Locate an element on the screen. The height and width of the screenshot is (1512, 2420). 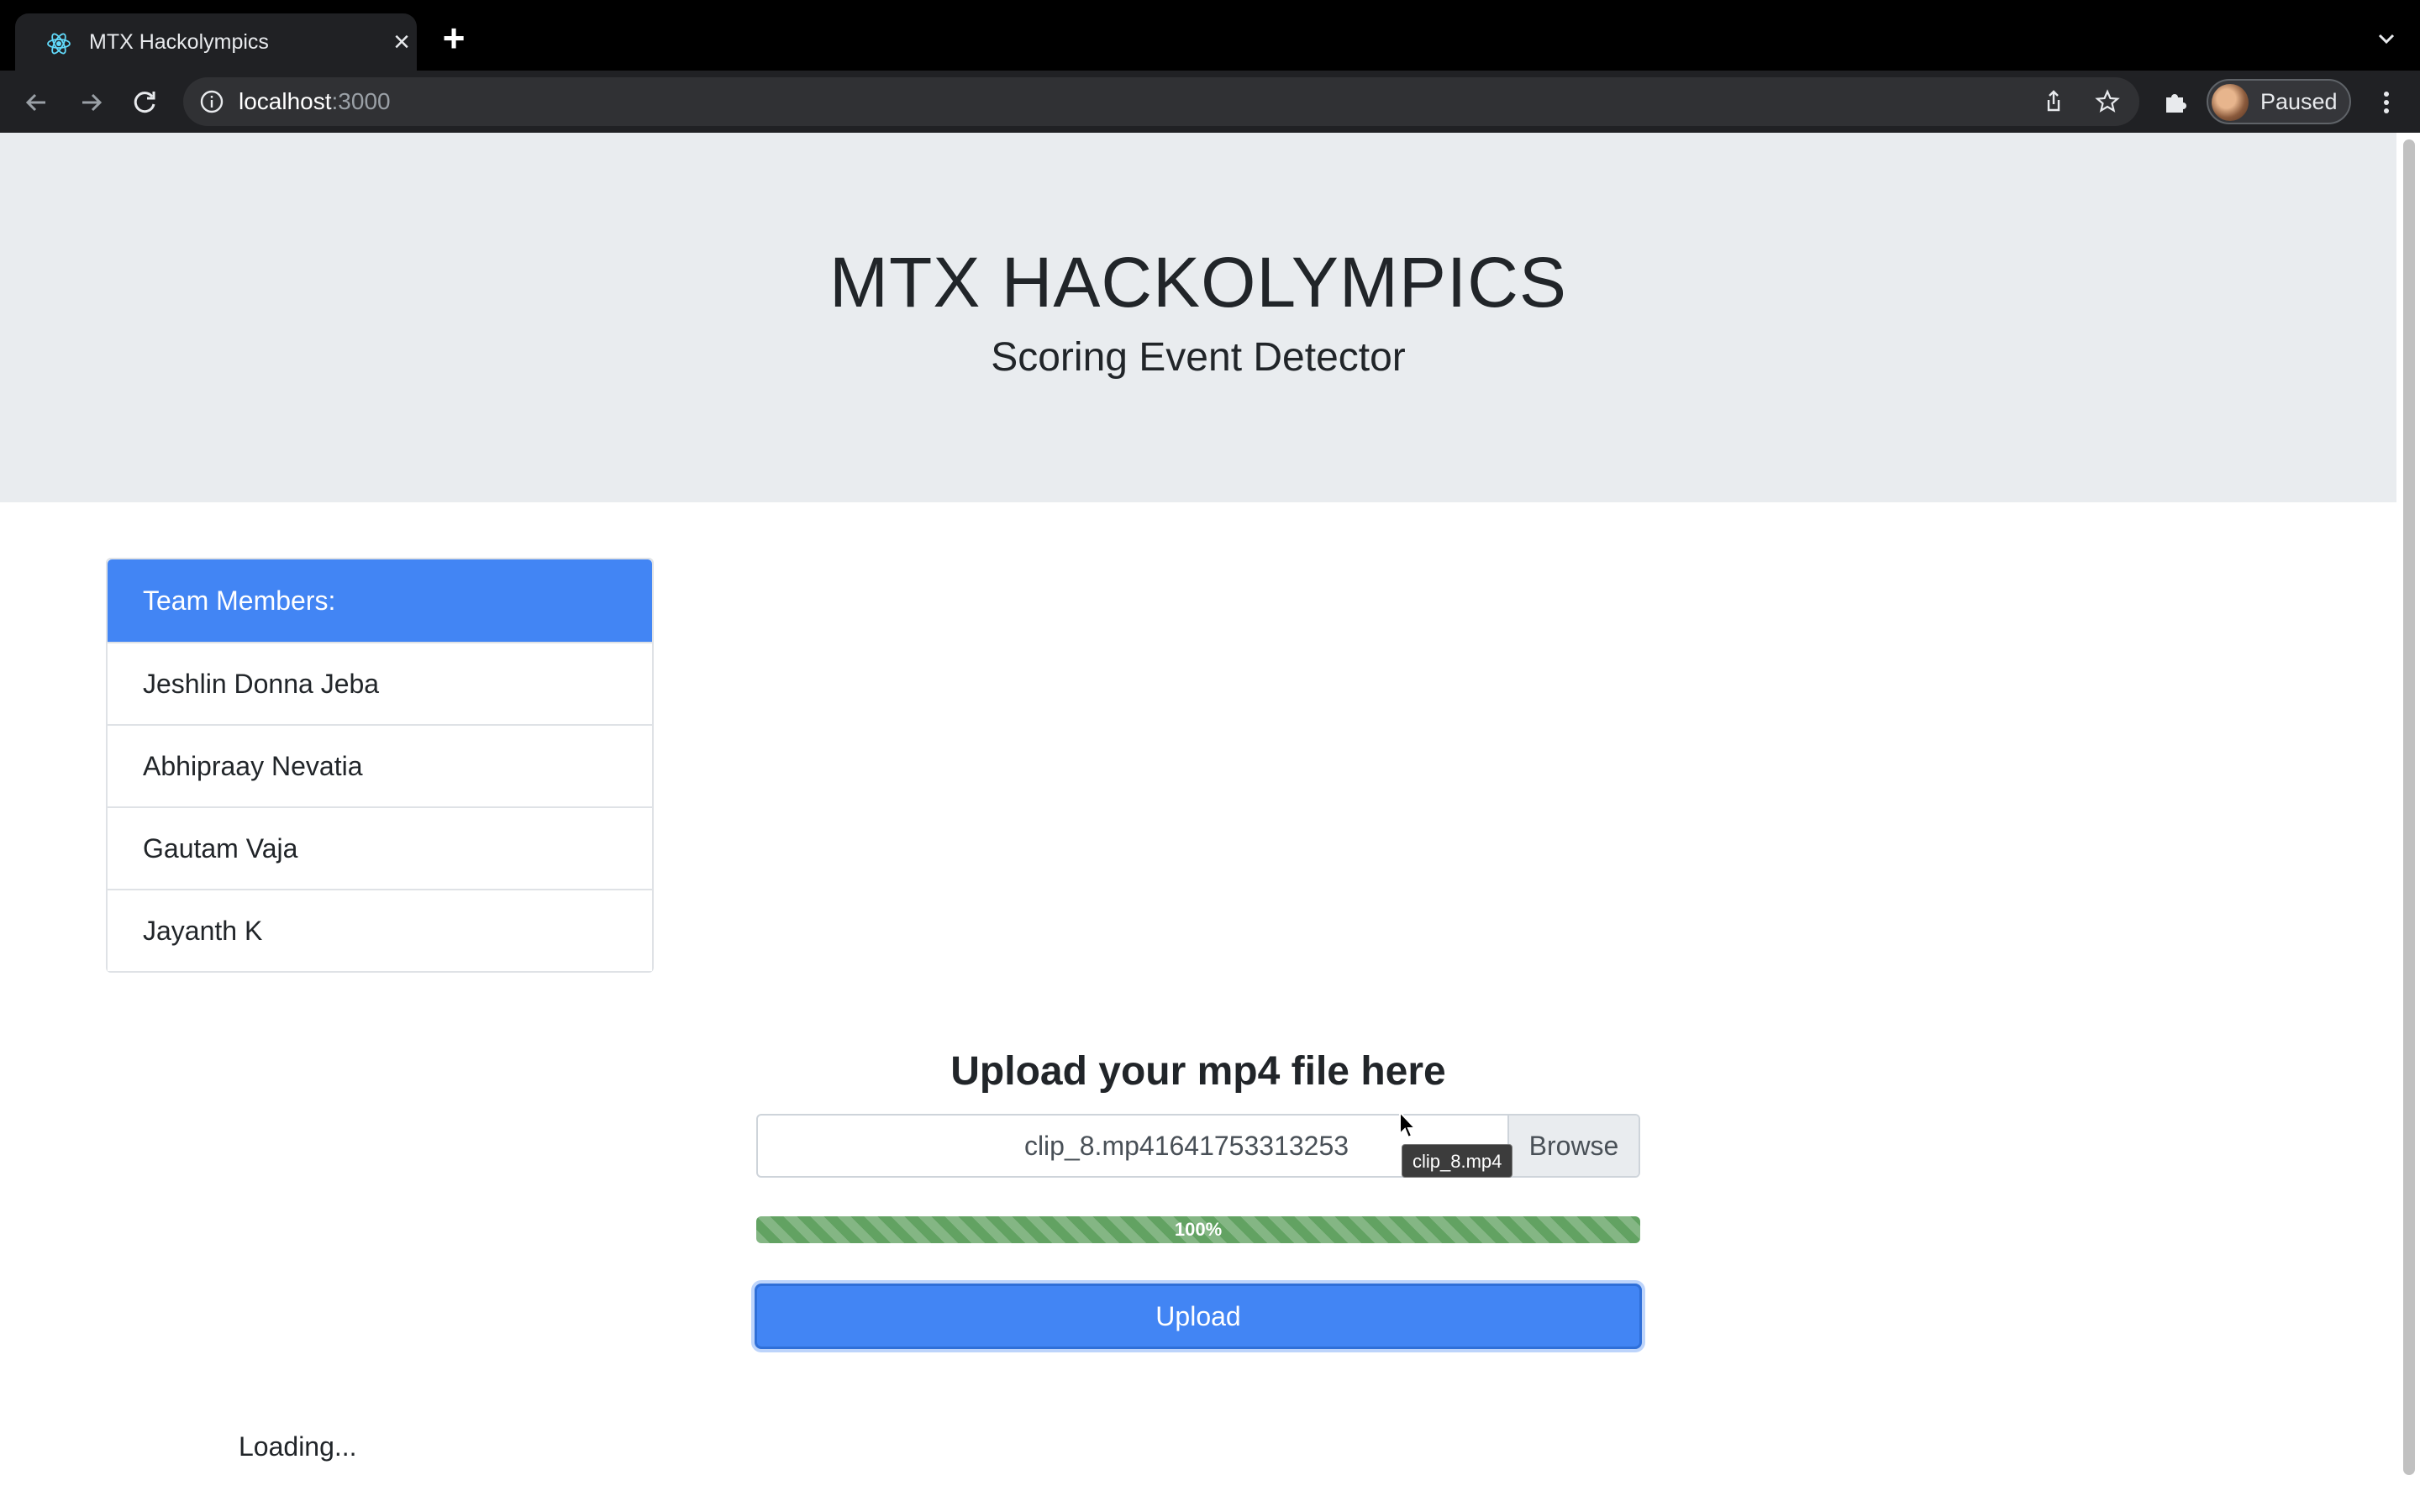
page-scrollbar is located at coordinates (2409, 807).